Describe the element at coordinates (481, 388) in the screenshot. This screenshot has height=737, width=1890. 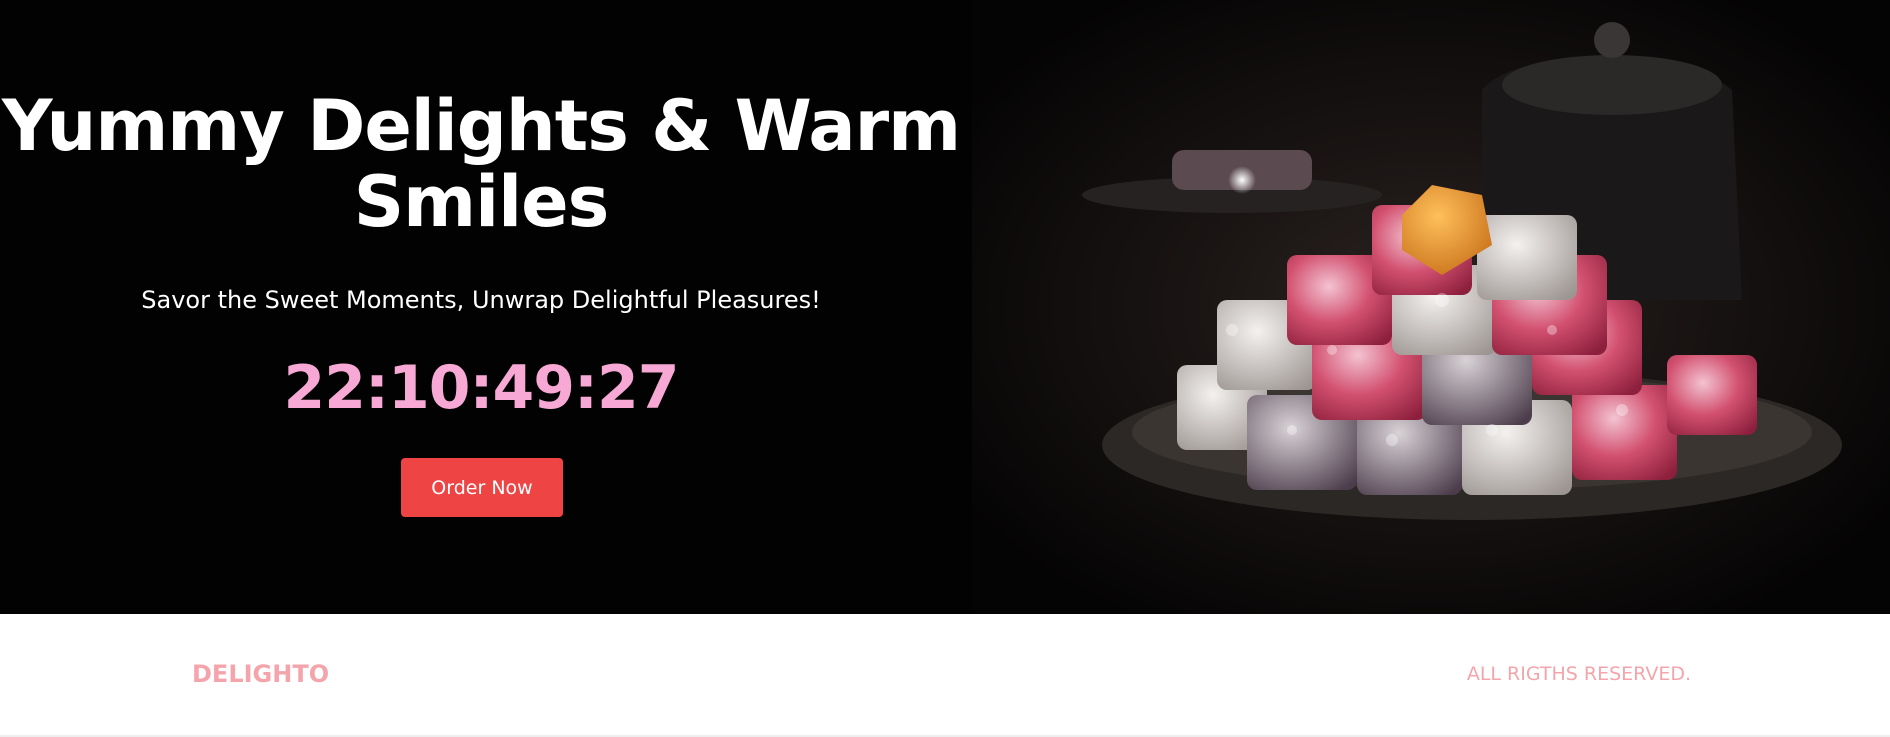
I see `countdown-timer: 22:10:49:27` at that location.